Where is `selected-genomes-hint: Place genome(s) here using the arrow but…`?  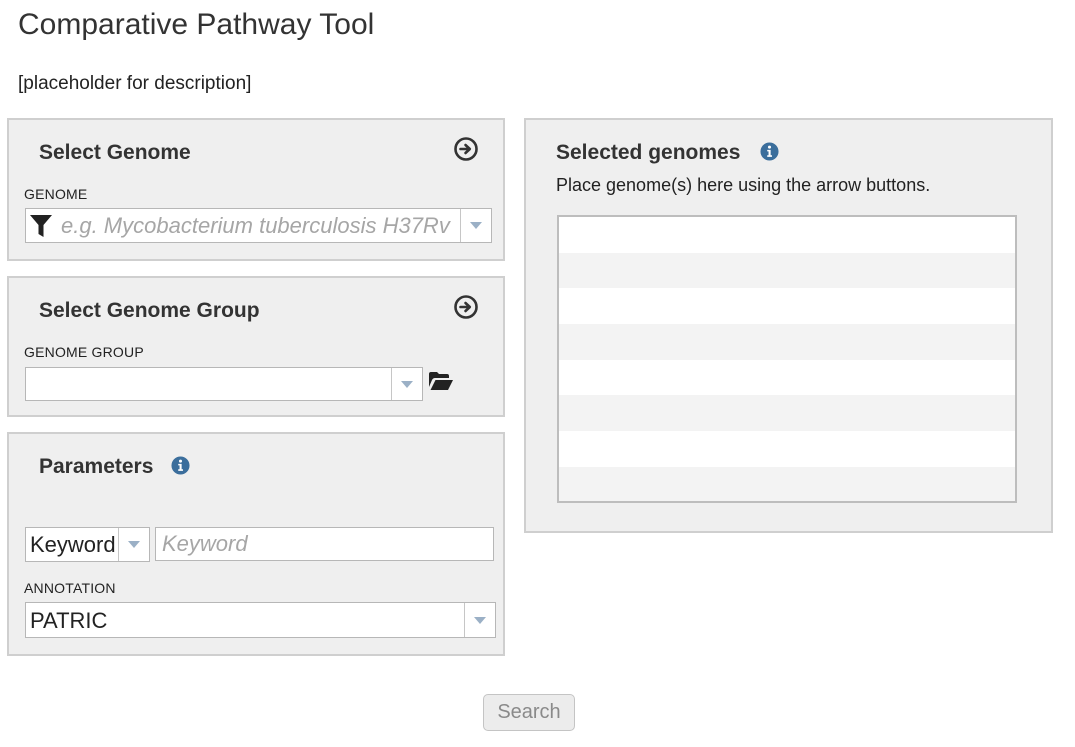
selected-genomes-hint: Place genome(s) here using the arrow but… is located at coordinates (743, 185).